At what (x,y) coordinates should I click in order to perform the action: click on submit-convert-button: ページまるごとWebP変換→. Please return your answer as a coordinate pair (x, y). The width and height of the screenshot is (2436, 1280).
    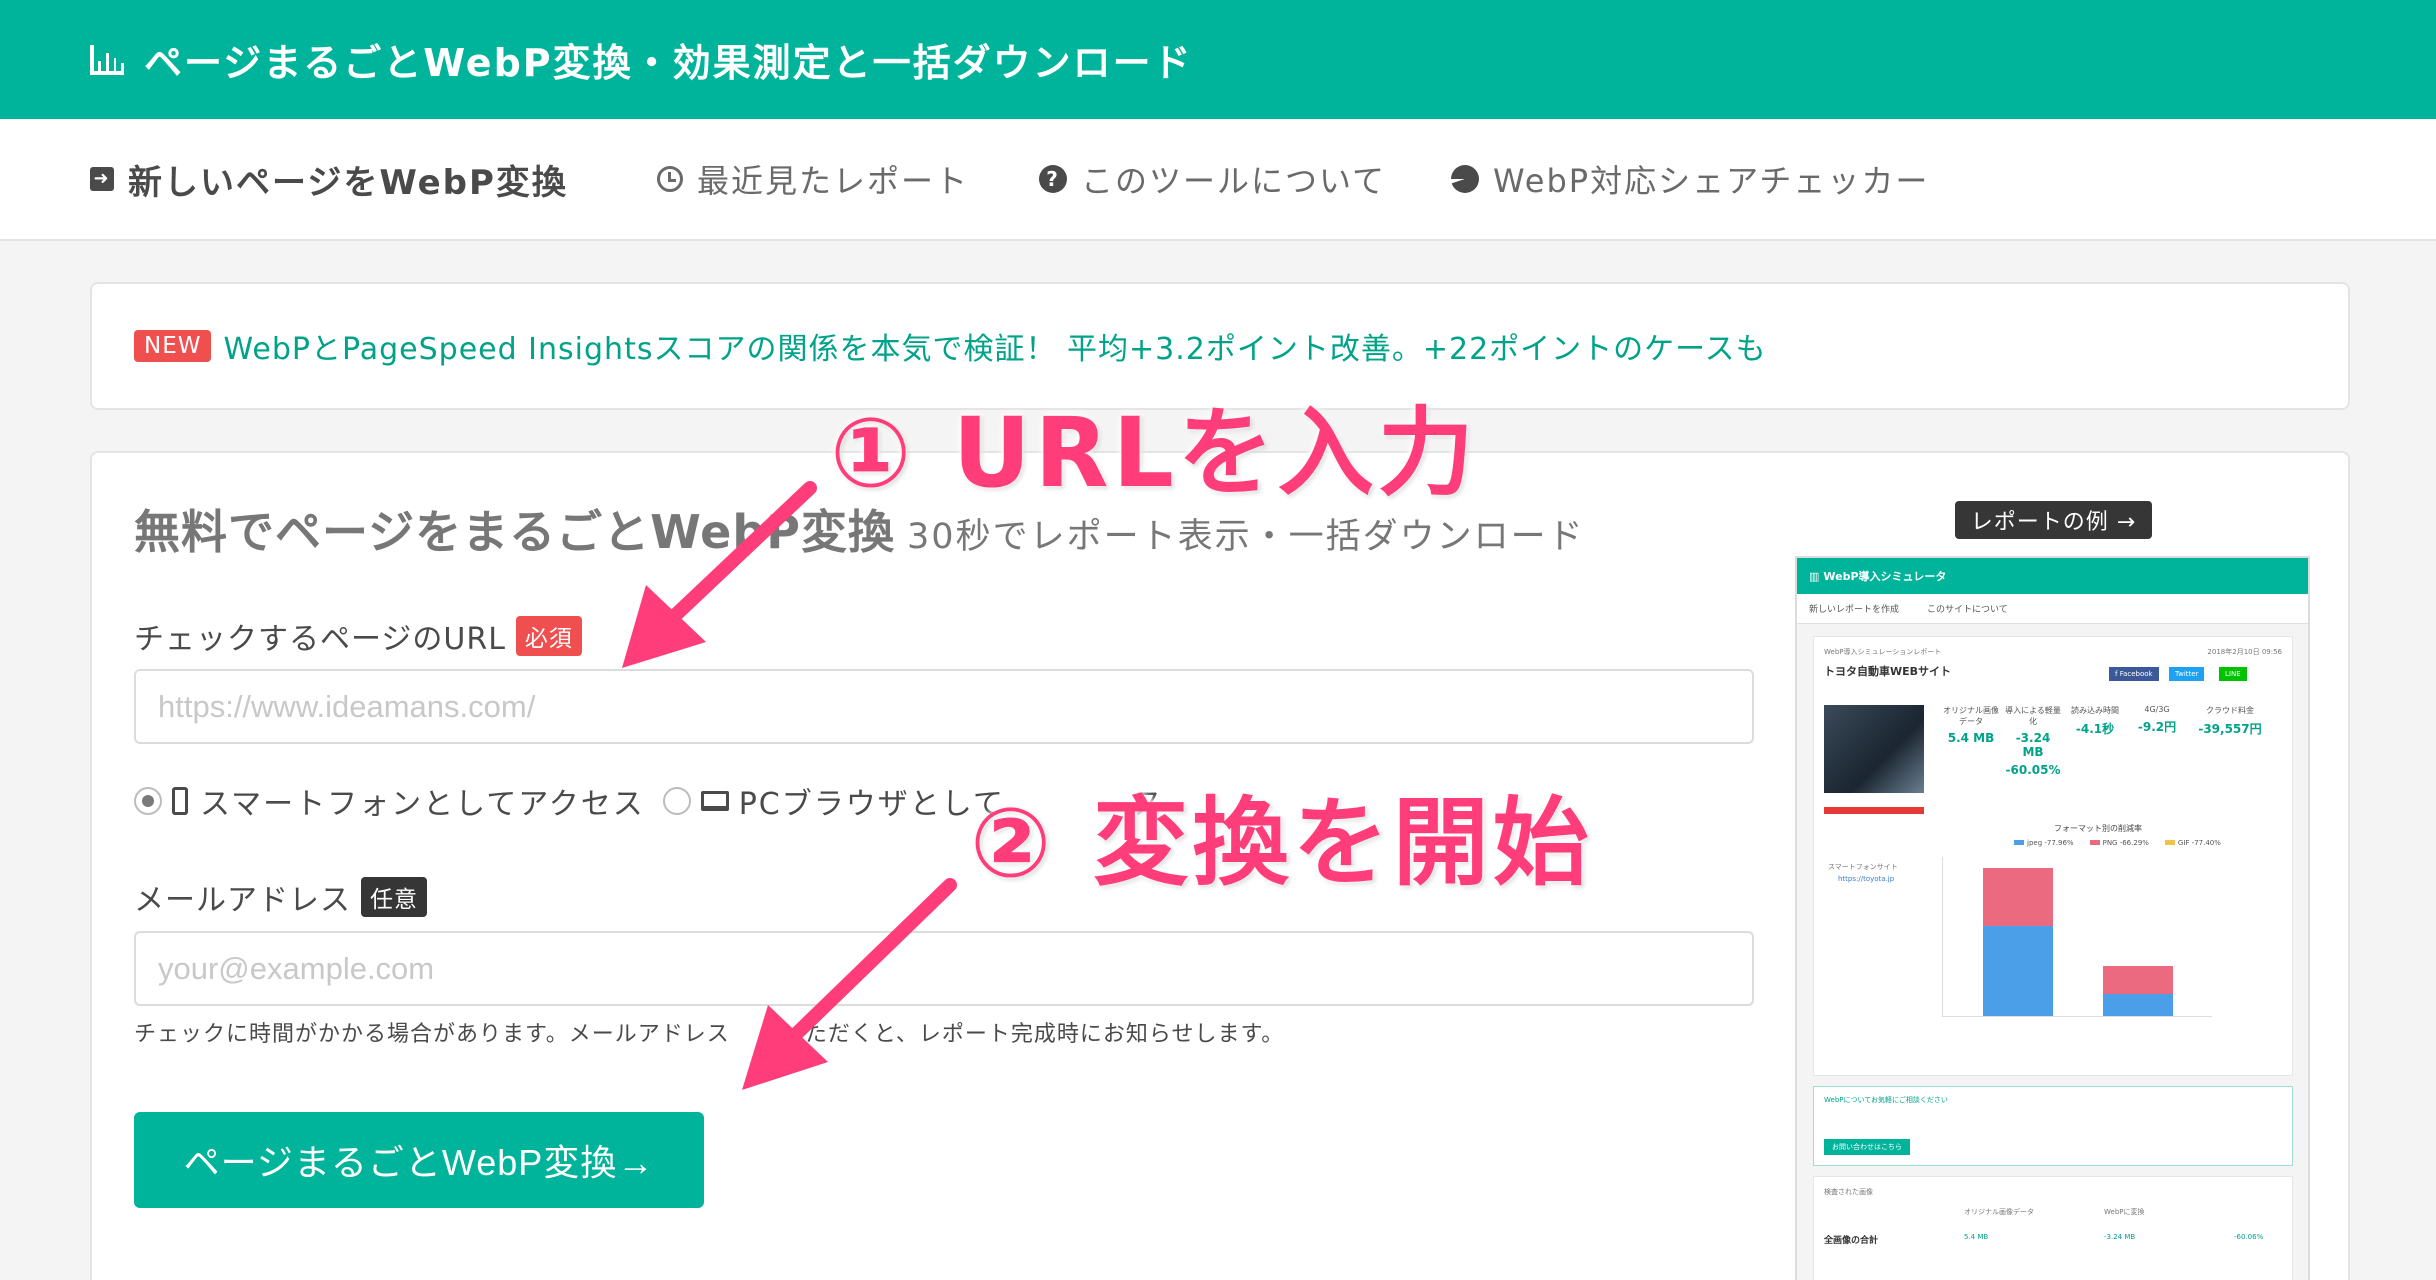
    Looking at the image, I should click on (419, 1160).